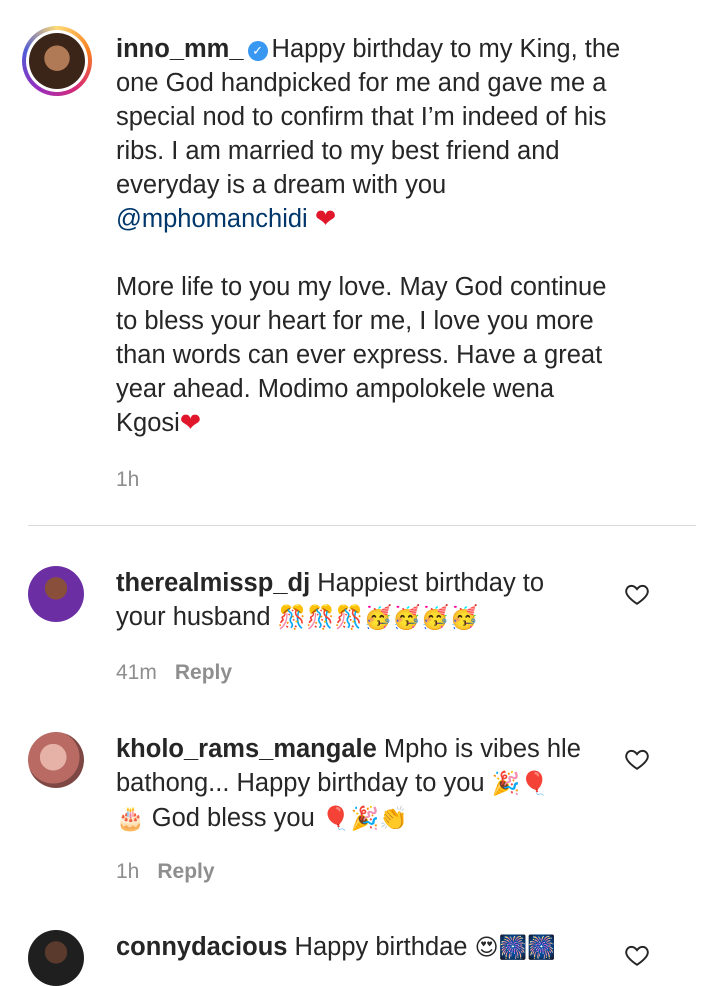 The height and width of the screenshot is (986, 720). I want to click on username-link: kholo_rams_mangale, so click(246, 749).